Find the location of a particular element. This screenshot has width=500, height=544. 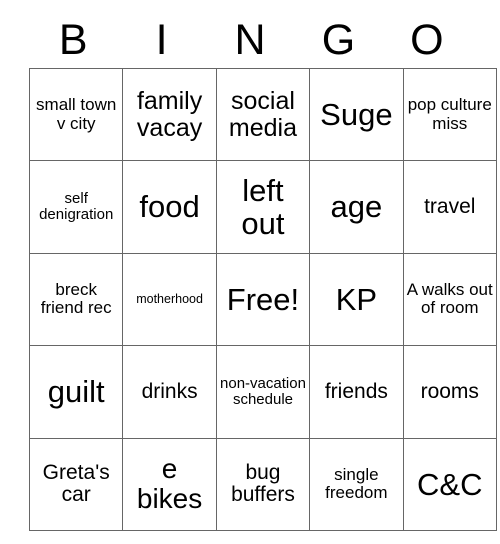

bingo-header-letter-n: N is located at coordinates (250, 39).